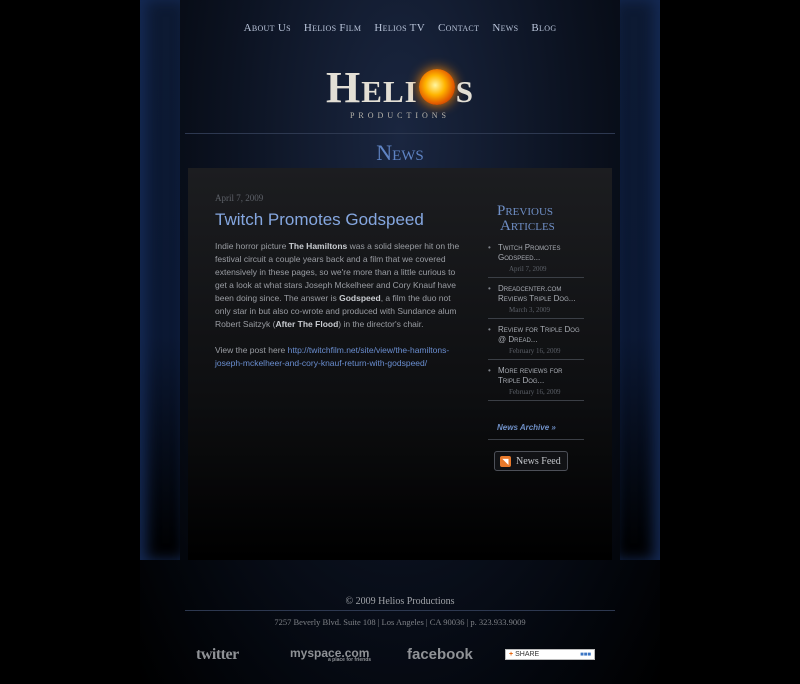 Image resolution: width=800 pixels, height=684 pixels. I want to click on nav-about-us: About Us, so click(267, 28).